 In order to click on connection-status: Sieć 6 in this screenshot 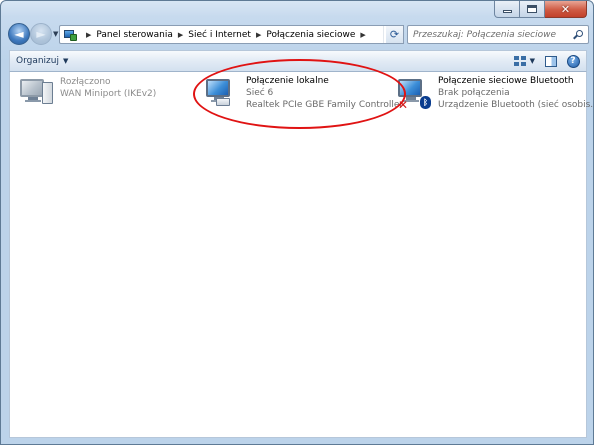, I will do `click(260, 93)`.